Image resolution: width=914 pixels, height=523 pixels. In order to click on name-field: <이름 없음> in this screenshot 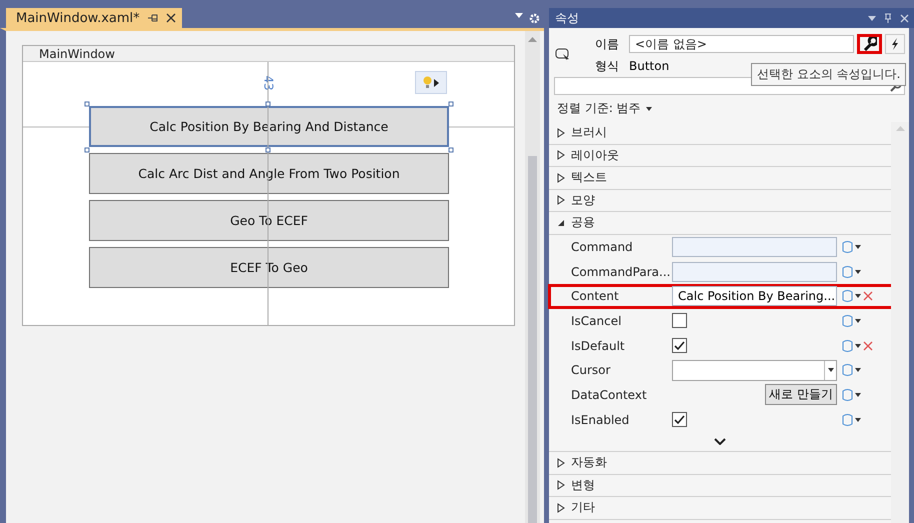, I will do `click(741, 44)`.